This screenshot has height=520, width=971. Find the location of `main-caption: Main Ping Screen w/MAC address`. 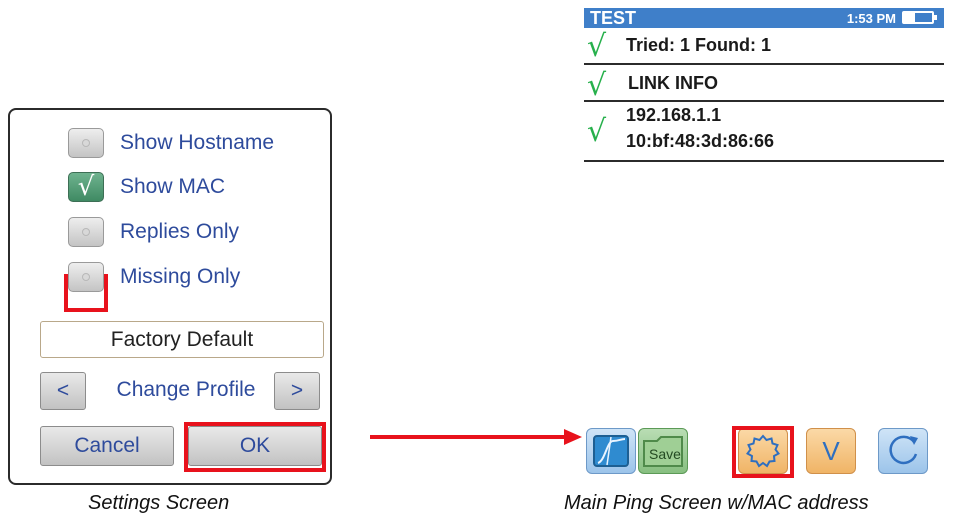

main-caption: Main Ping Screen w/MAC address is located at coordinates (716, 503).